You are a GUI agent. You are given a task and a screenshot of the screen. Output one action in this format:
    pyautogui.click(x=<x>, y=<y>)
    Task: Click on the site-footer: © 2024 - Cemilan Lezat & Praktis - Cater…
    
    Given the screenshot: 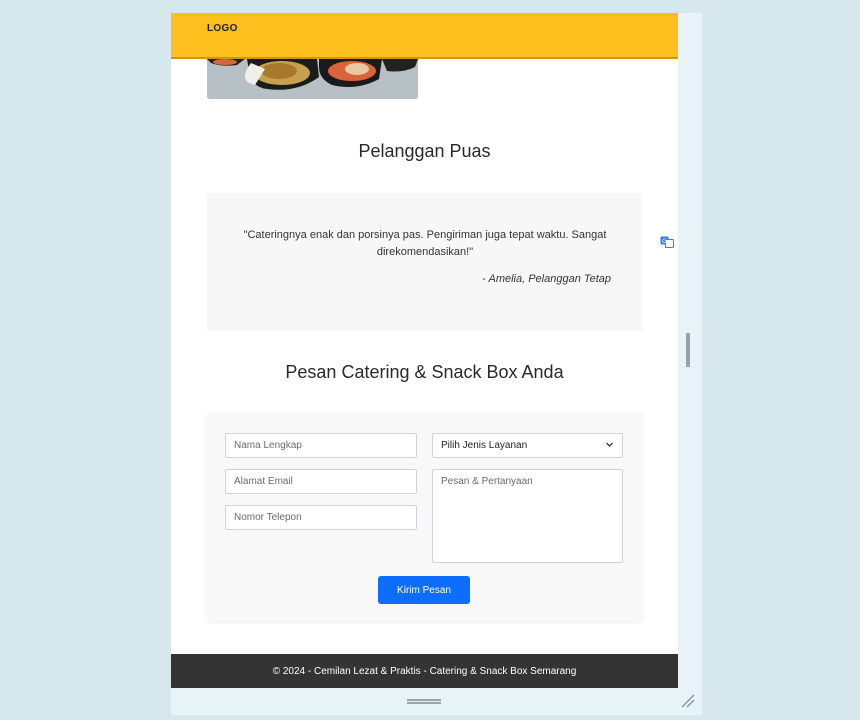 What is the action you would take?
    pyautogui.click(x=424, y=671)
    